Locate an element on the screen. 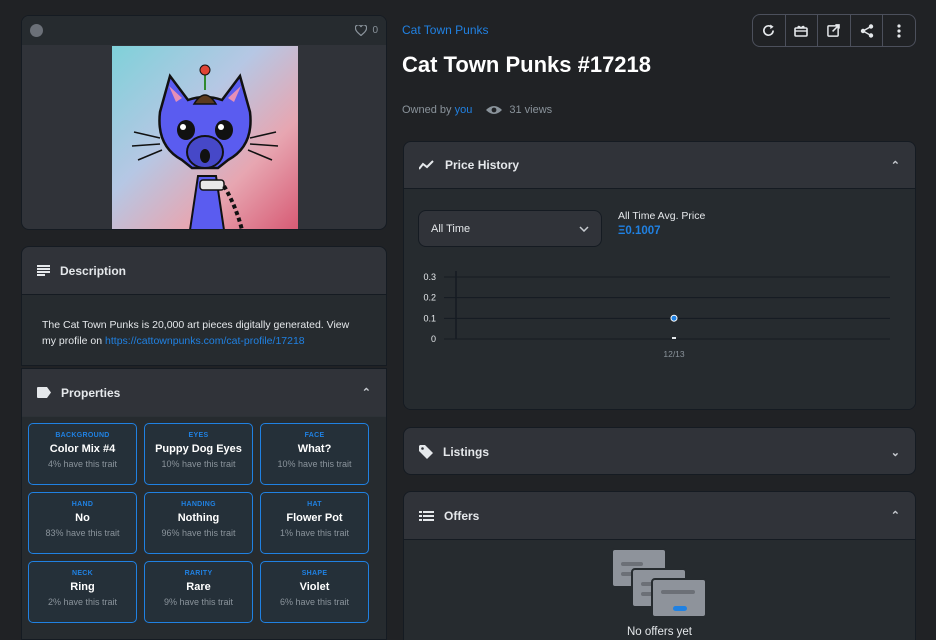 The height and width of the screenshot is (640, 936). item-title: Cat Town Punks #17218 is located at coordinates (527, 64).